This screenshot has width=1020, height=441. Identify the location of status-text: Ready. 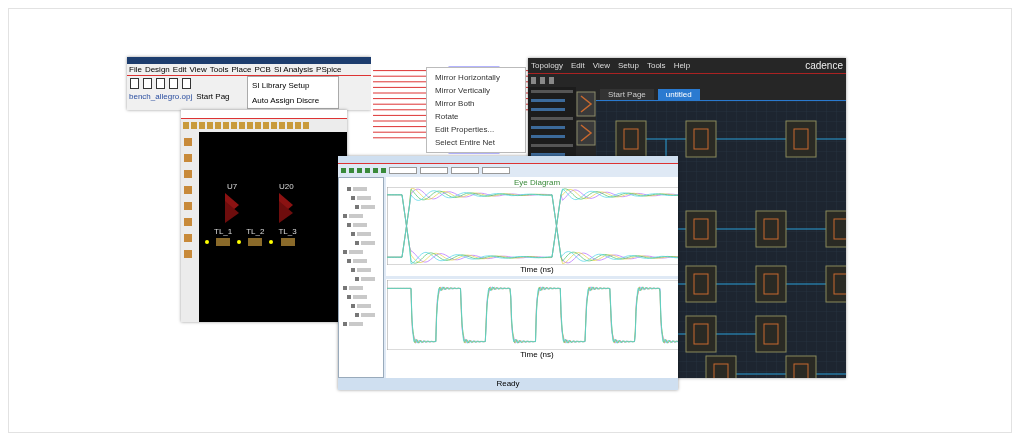
(508, 384).